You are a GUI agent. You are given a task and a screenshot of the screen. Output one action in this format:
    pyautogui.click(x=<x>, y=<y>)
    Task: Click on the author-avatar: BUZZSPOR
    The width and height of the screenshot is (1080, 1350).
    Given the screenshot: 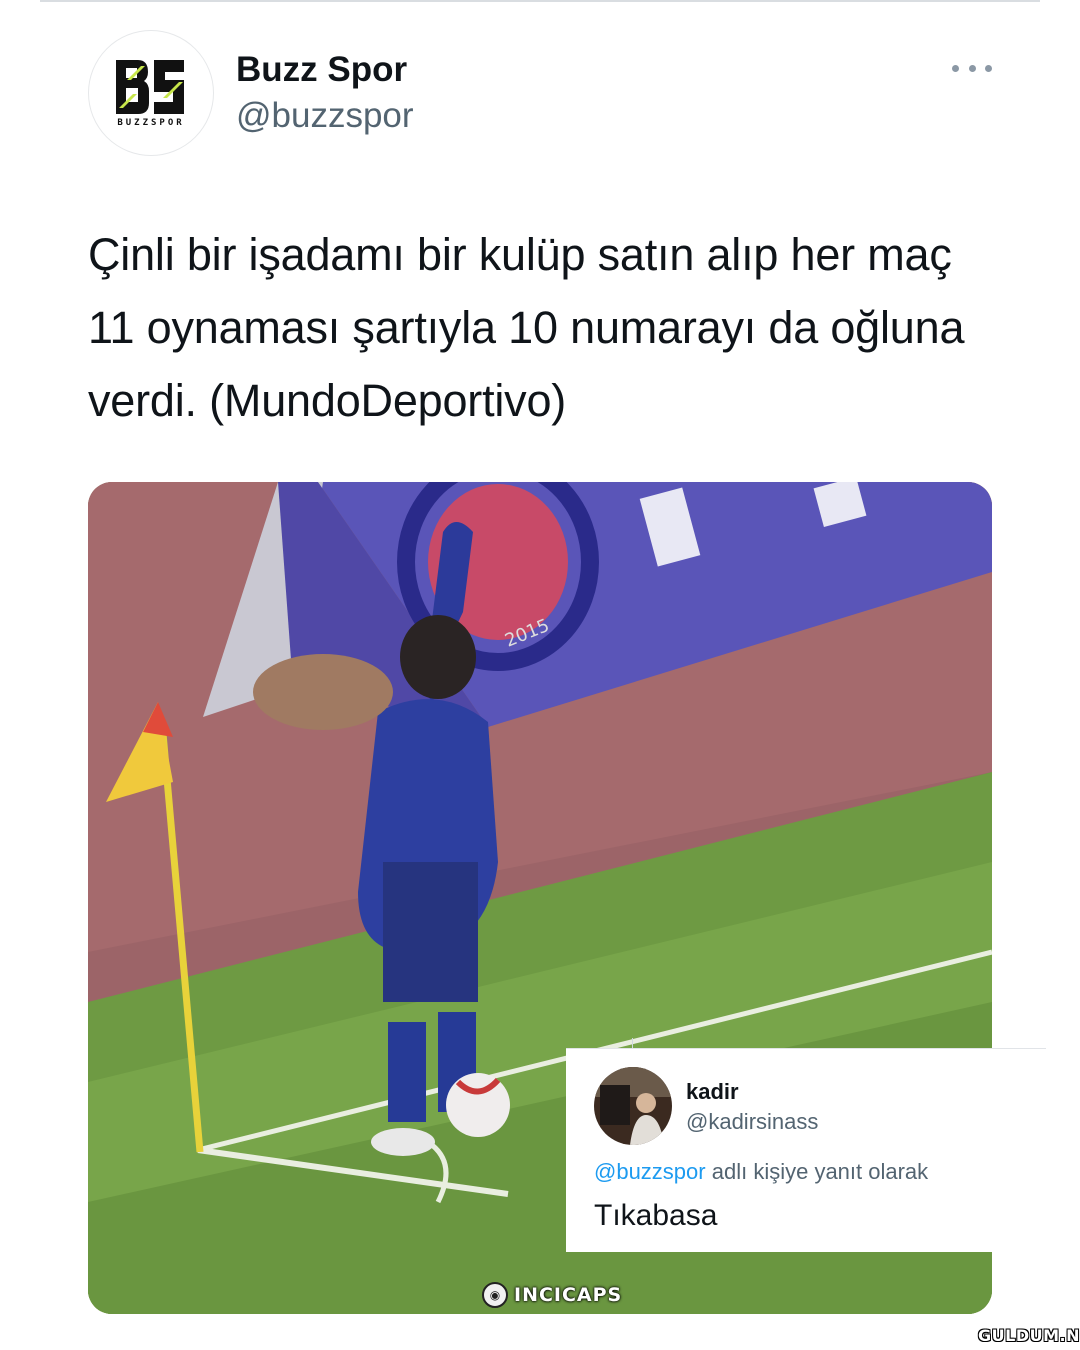 What is the action you would take?
    pyautogui.click(x=151, y=93)
    